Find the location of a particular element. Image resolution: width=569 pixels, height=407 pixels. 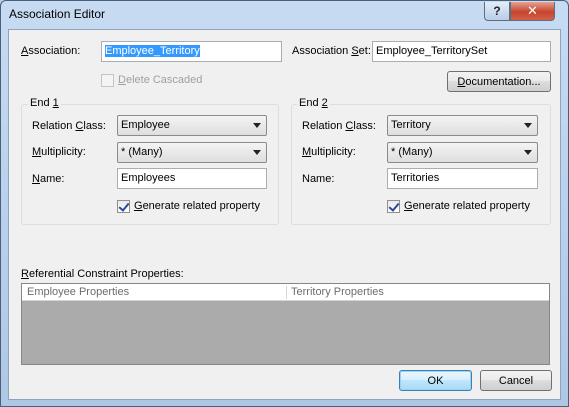

end2-group-title: End 2 is located at coordinates (313, 103).